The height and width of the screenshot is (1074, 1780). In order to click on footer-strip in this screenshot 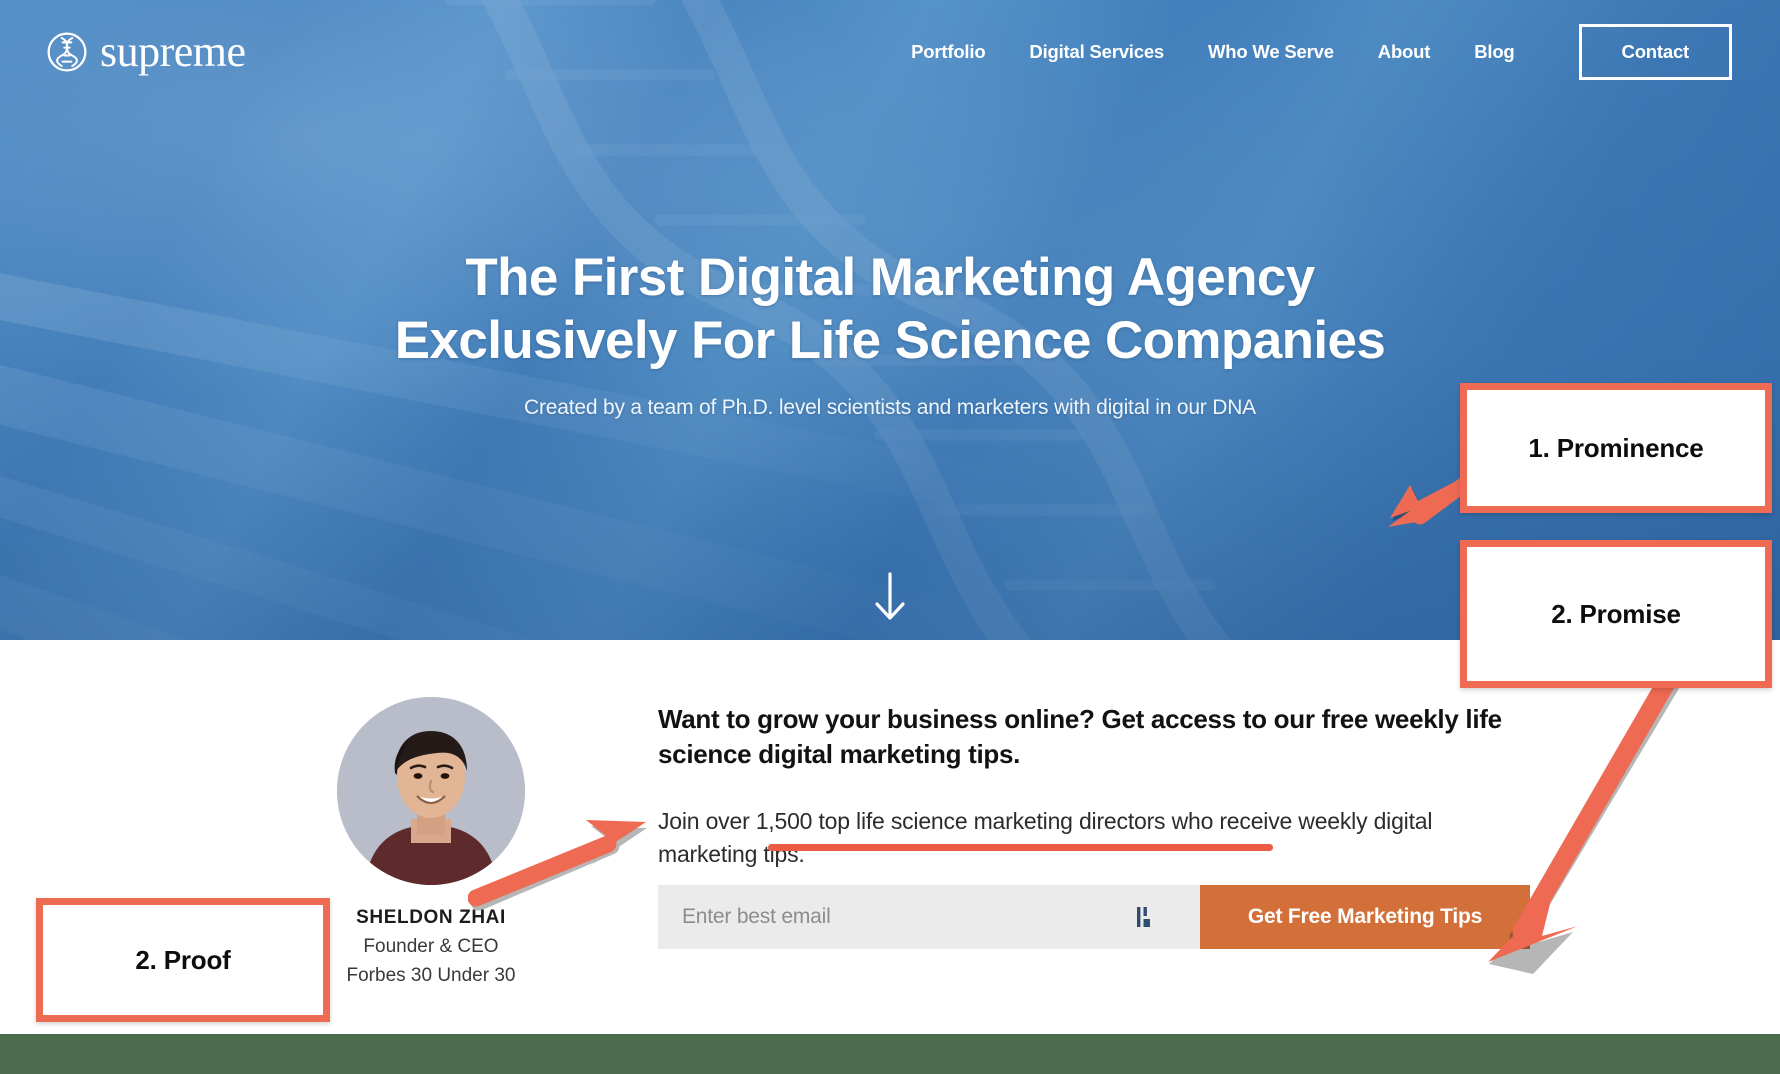, I will do `click(890, 1054)`.